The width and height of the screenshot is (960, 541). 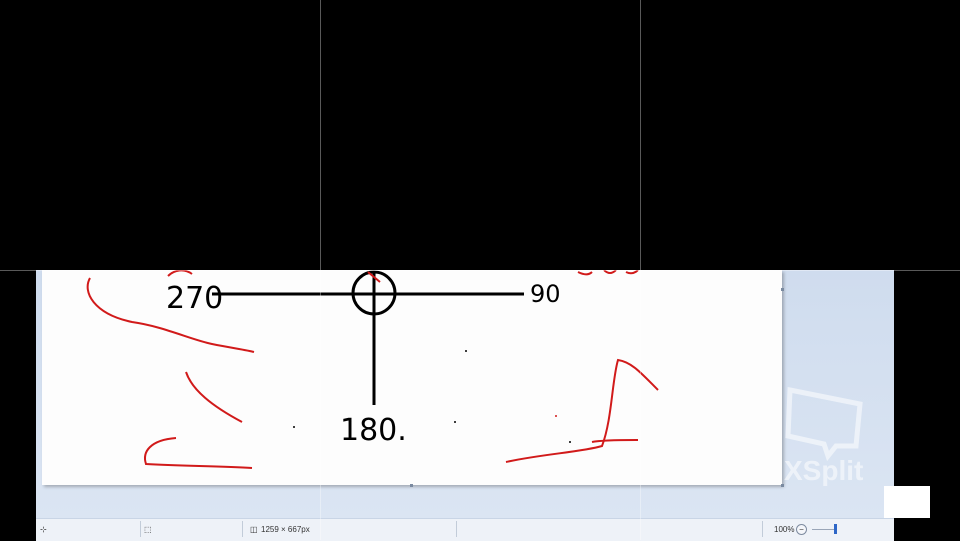 What do you see at coordinates (194, 298) in the screenshot?
I see `label-270: 270` at bounding box center [194, 298].